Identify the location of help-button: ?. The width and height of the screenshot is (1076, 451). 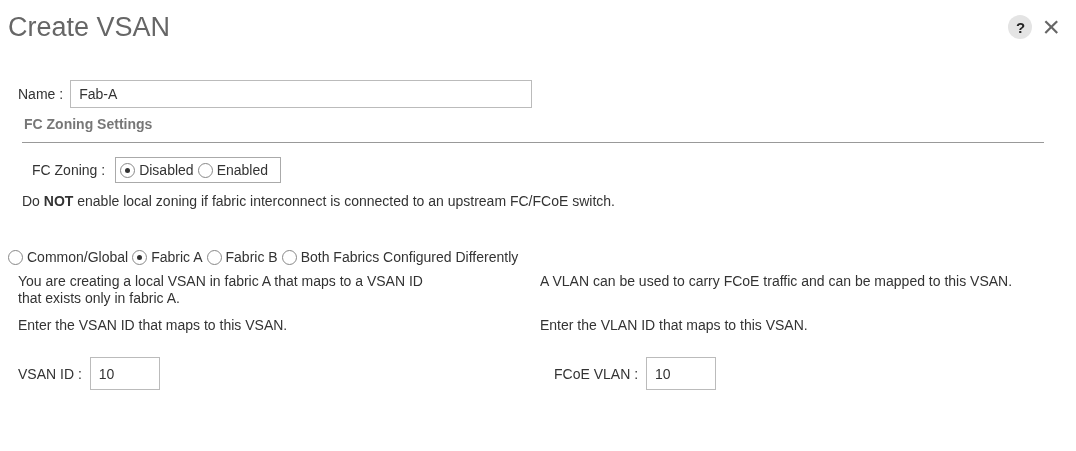
(1020, 27).